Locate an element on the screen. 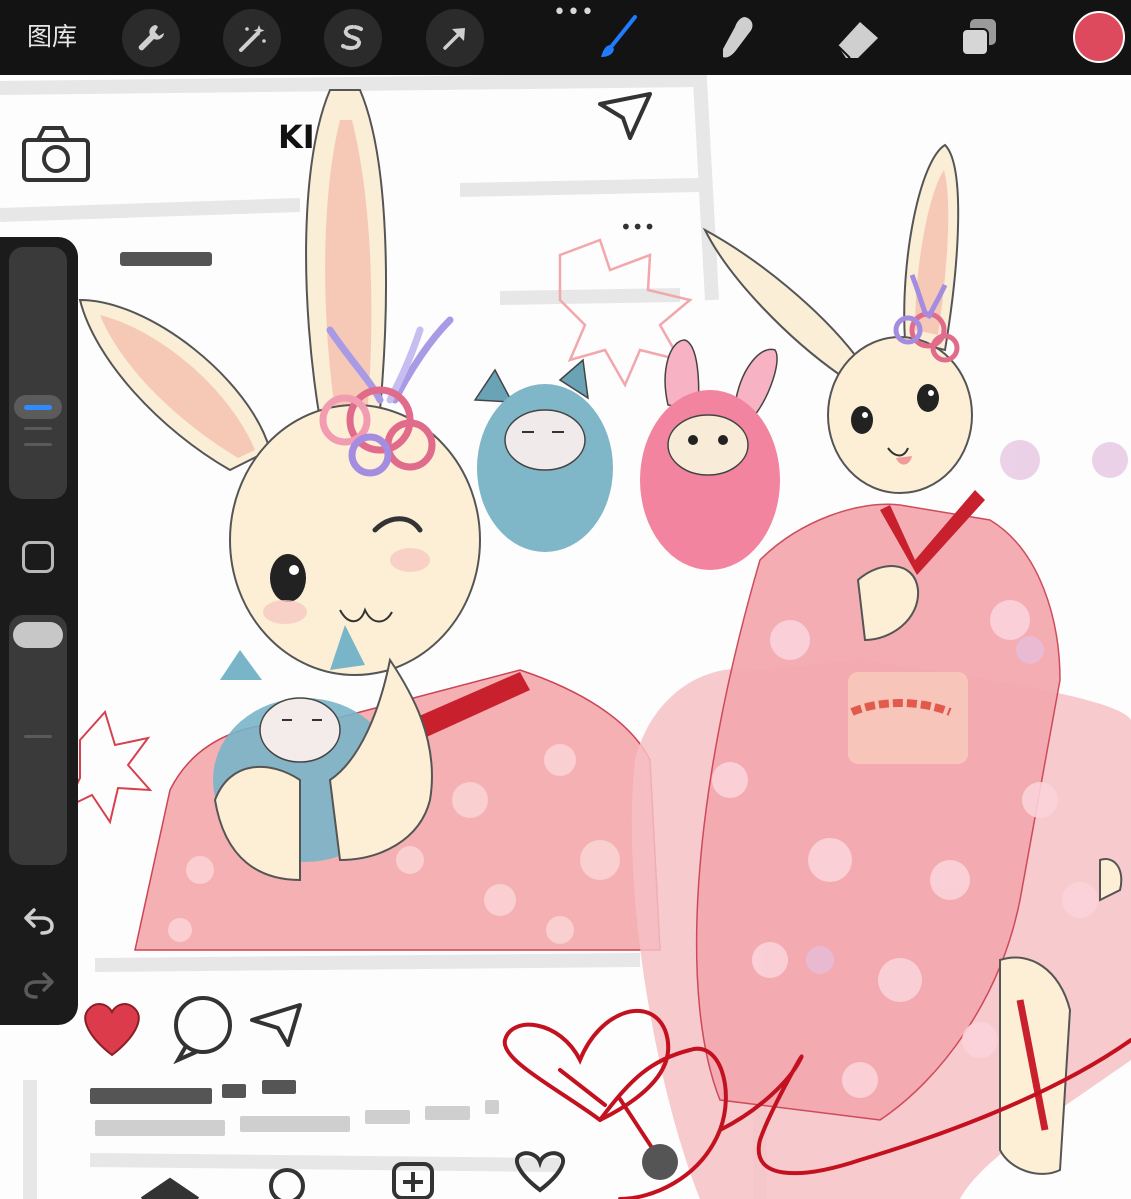 This screenshot has height=1199, width=1131. caption-placeholders is located at coordinates (294, 1108).